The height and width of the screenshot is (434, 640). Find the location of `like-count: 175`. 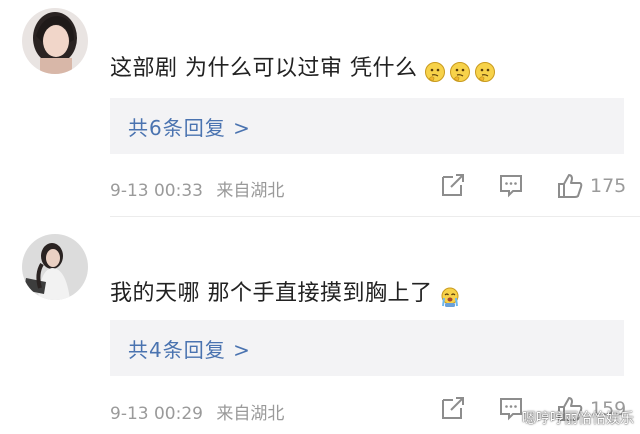

like-count: 175 is located at coordinates (608, 186).